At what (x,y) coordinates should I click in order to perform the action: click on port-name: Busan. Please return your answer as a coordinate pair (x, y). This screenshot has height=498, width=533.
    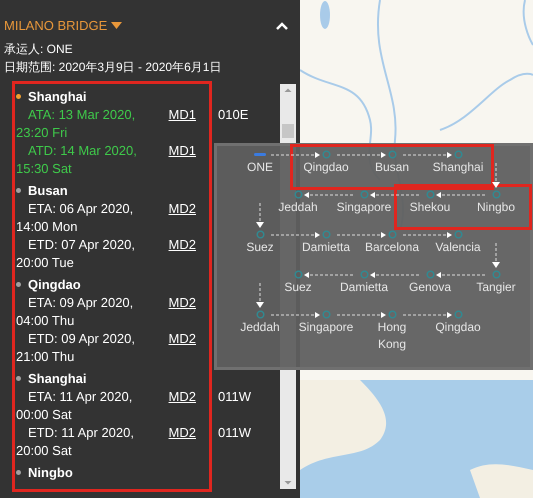
    Looking at the image, I should click on (48, 191).